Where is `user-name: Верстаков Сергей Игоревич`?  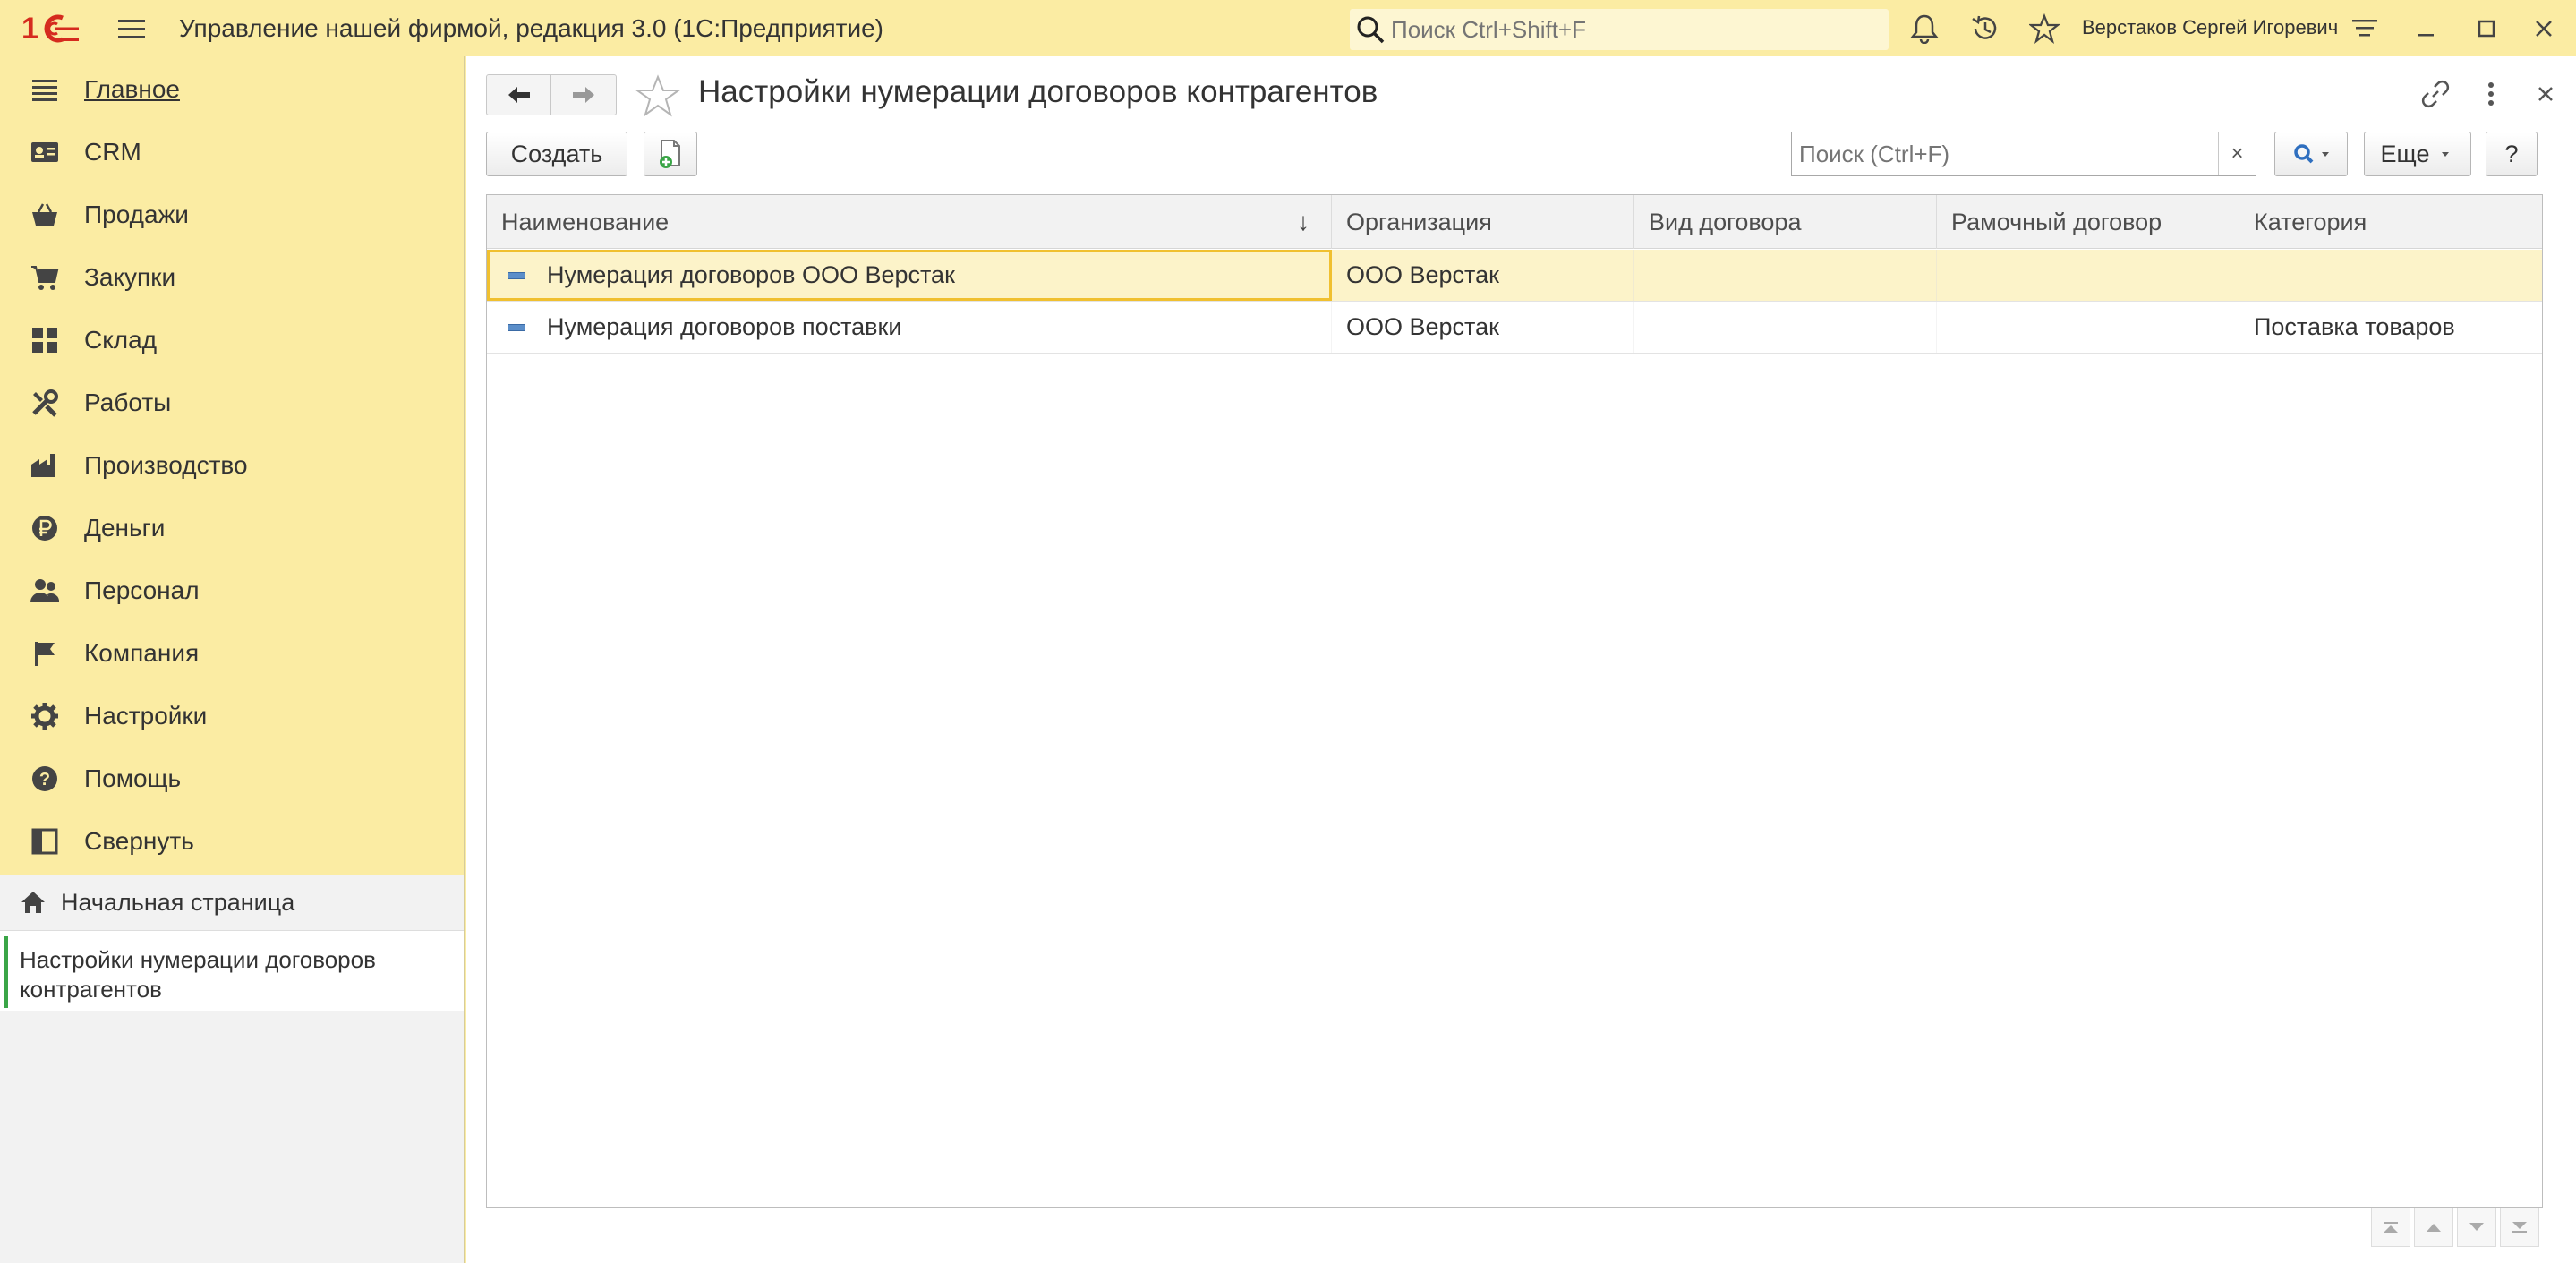 user-name: Верстаков Сергей Игоревич is located at coordinates (2210, 28).